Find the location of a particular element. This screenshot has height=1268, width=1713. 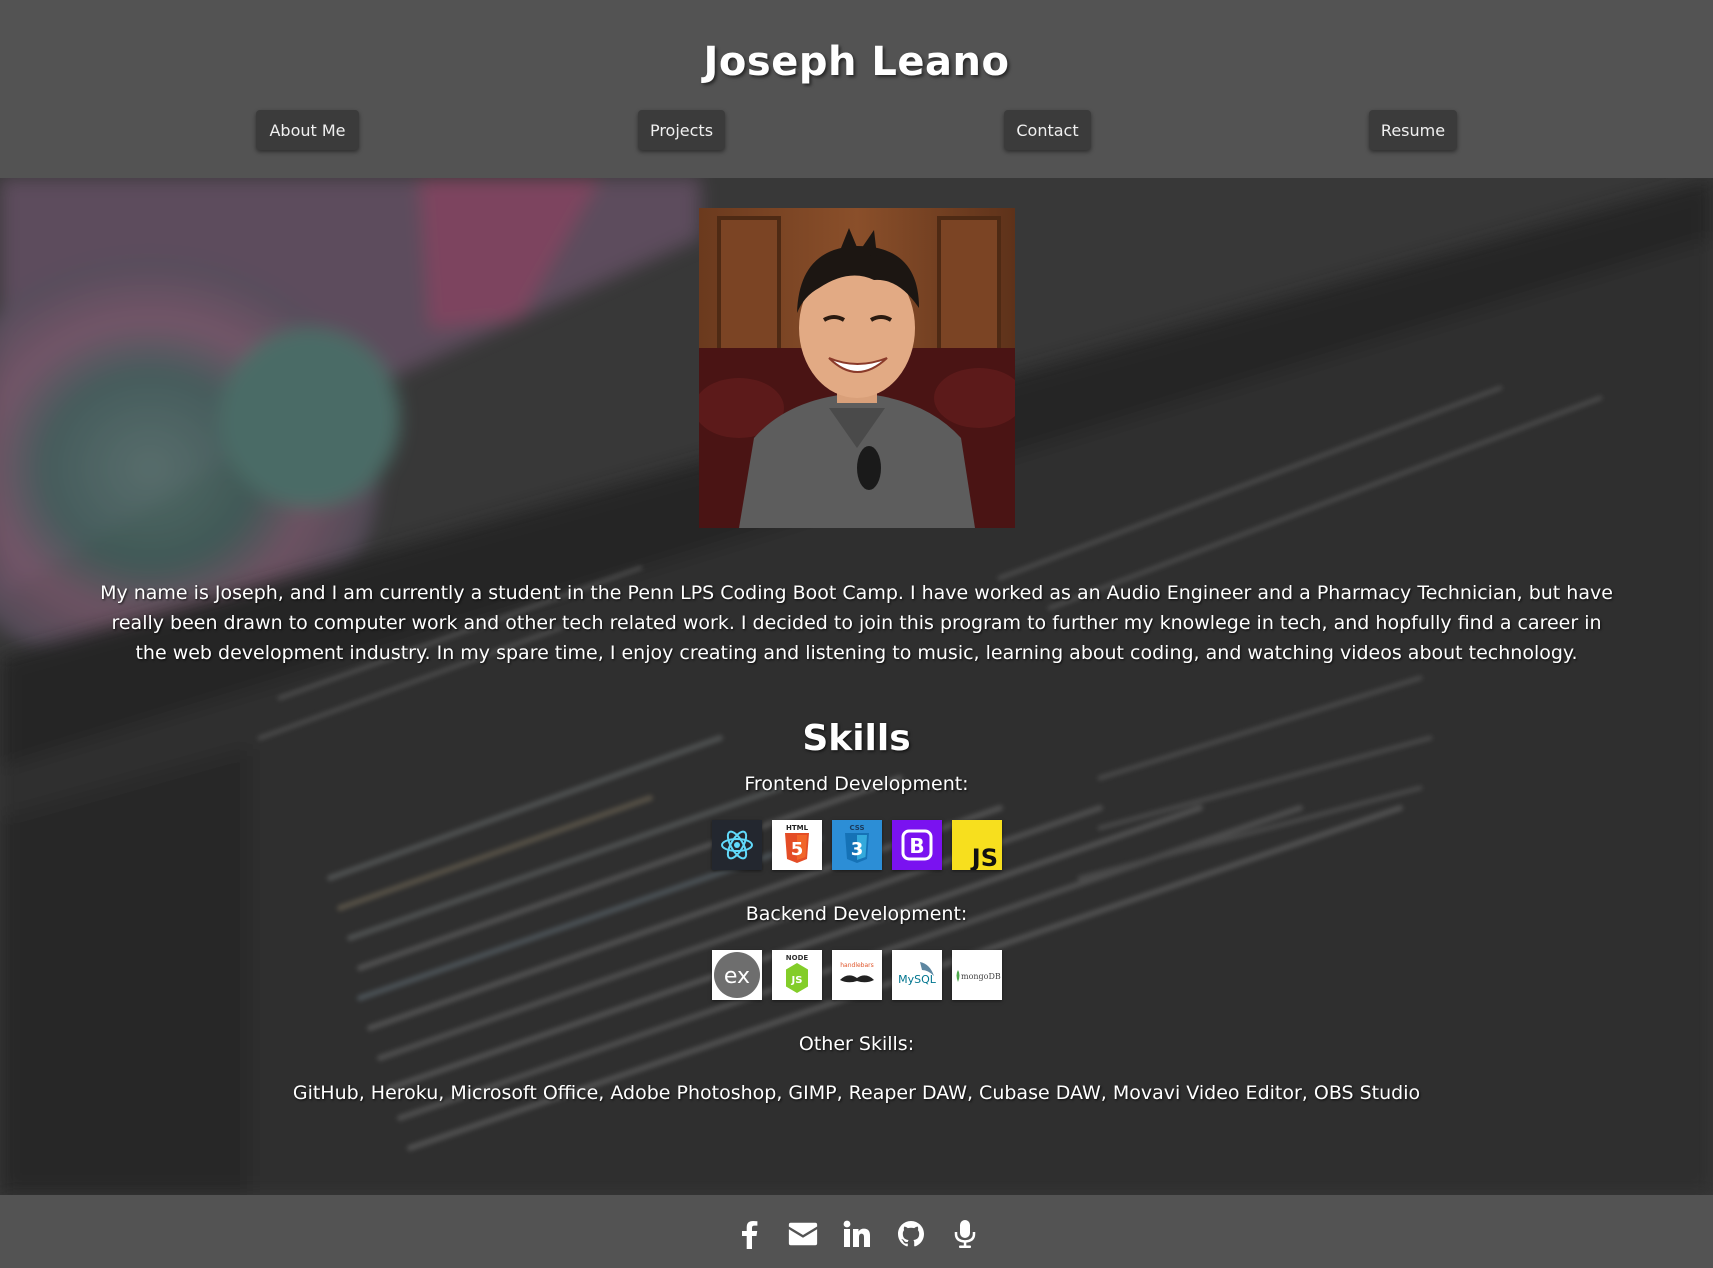

svg-text: handlebars is located at coordinates (857, 965).